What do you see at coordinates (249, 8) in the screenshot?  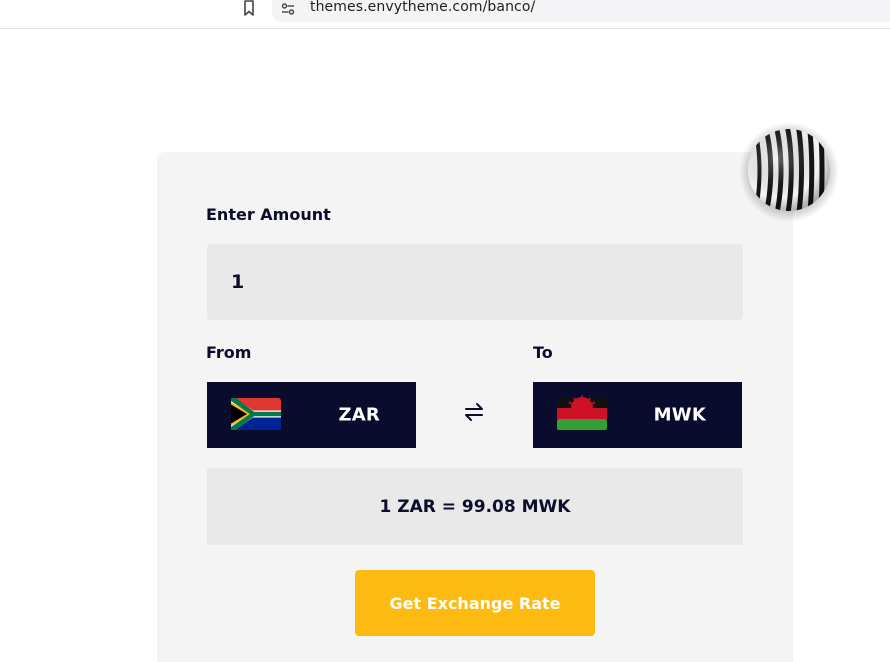 I see `bookmark-icon` at bounding box center [249, 8].